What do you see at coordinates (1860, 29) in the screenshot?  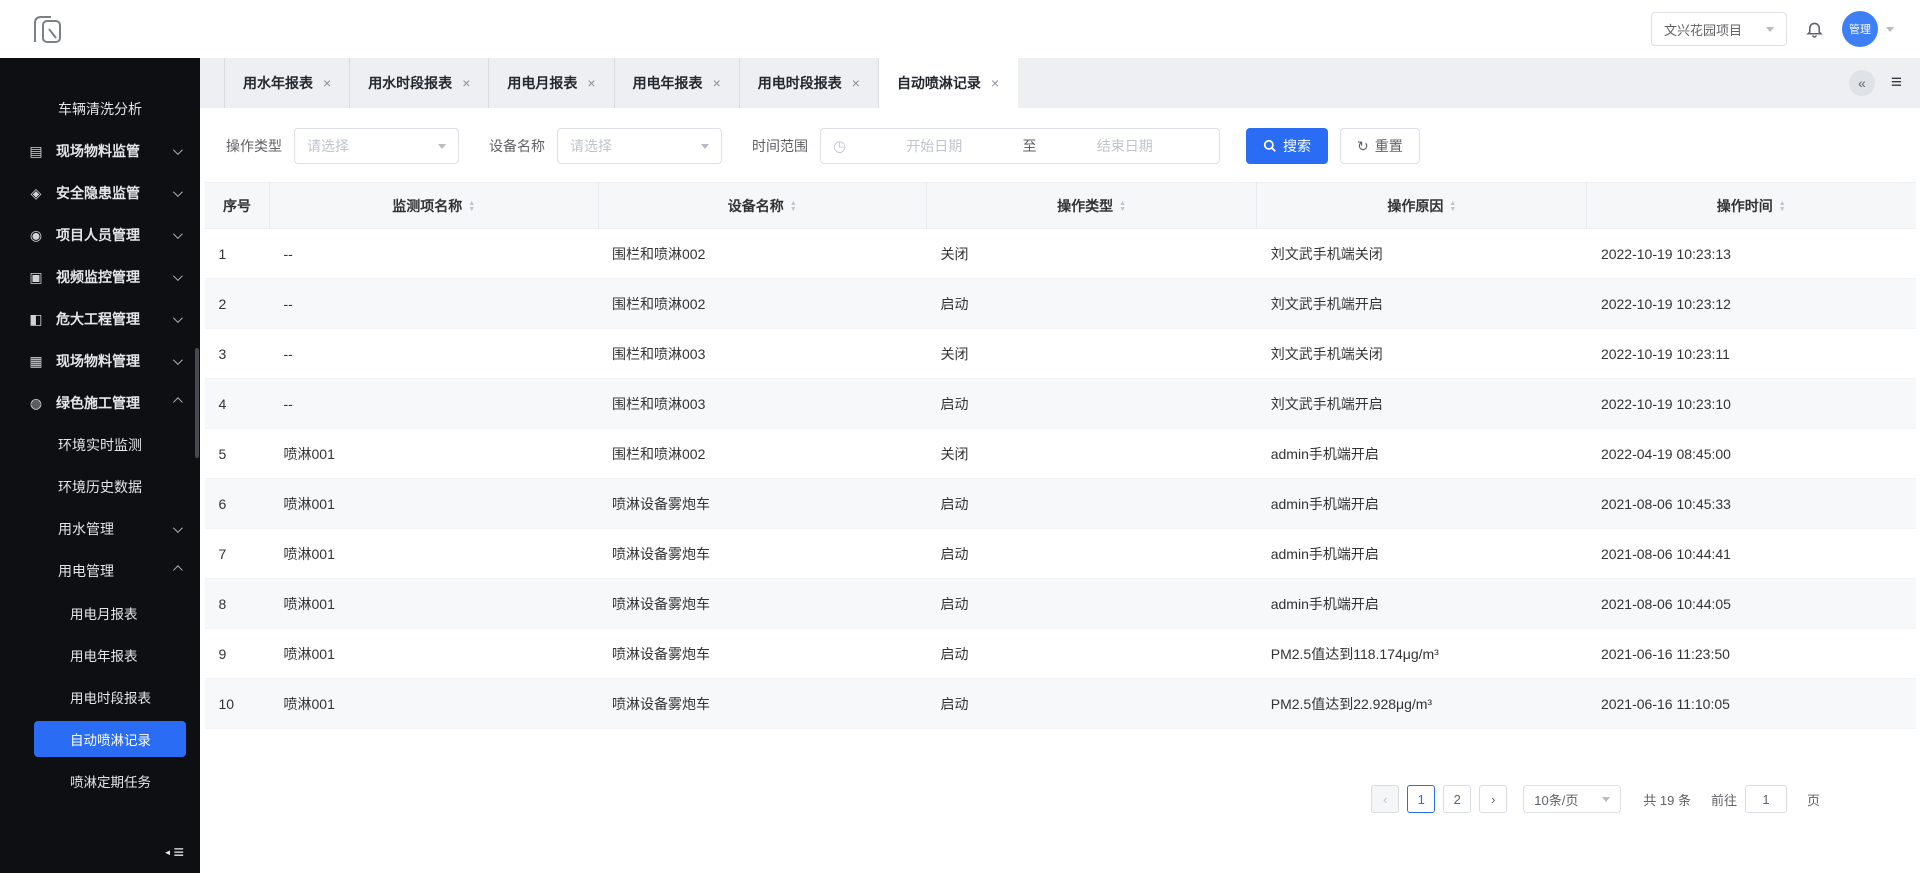 I see `avatar: 管理` at bounding box center [1860, 29].